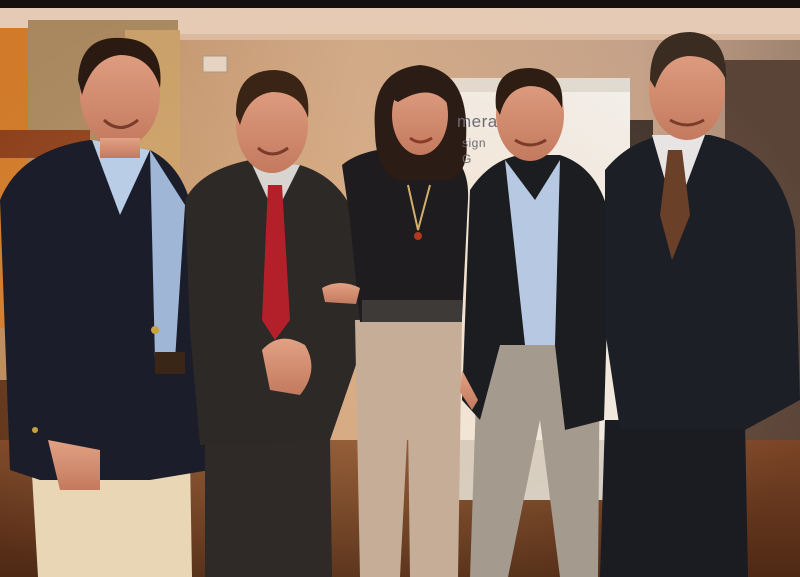 This screenshot has height=577, width=800. I want to click on banner-text-word: mera, so click(477, 121).